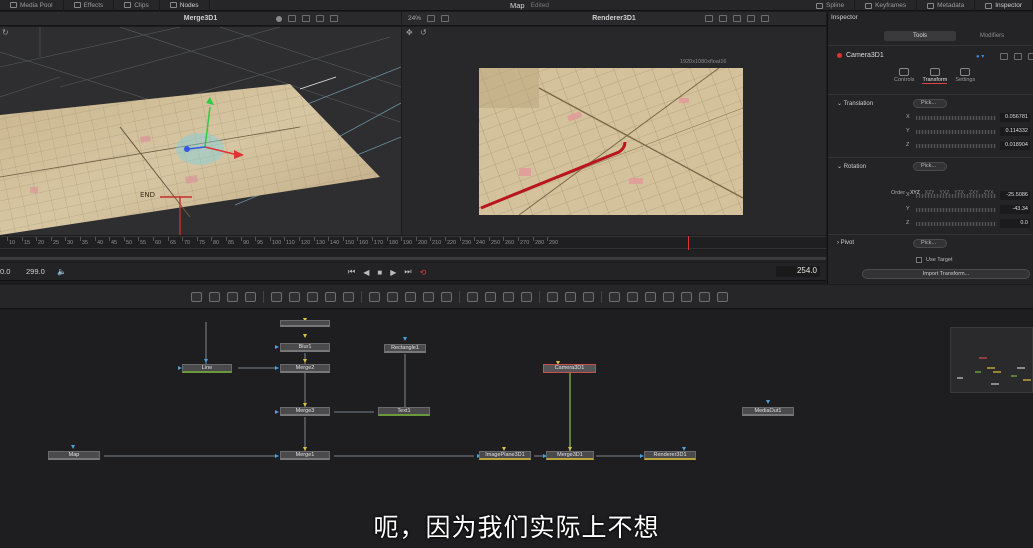  I want to click on channel-booleans-icon, so click(392, 297).